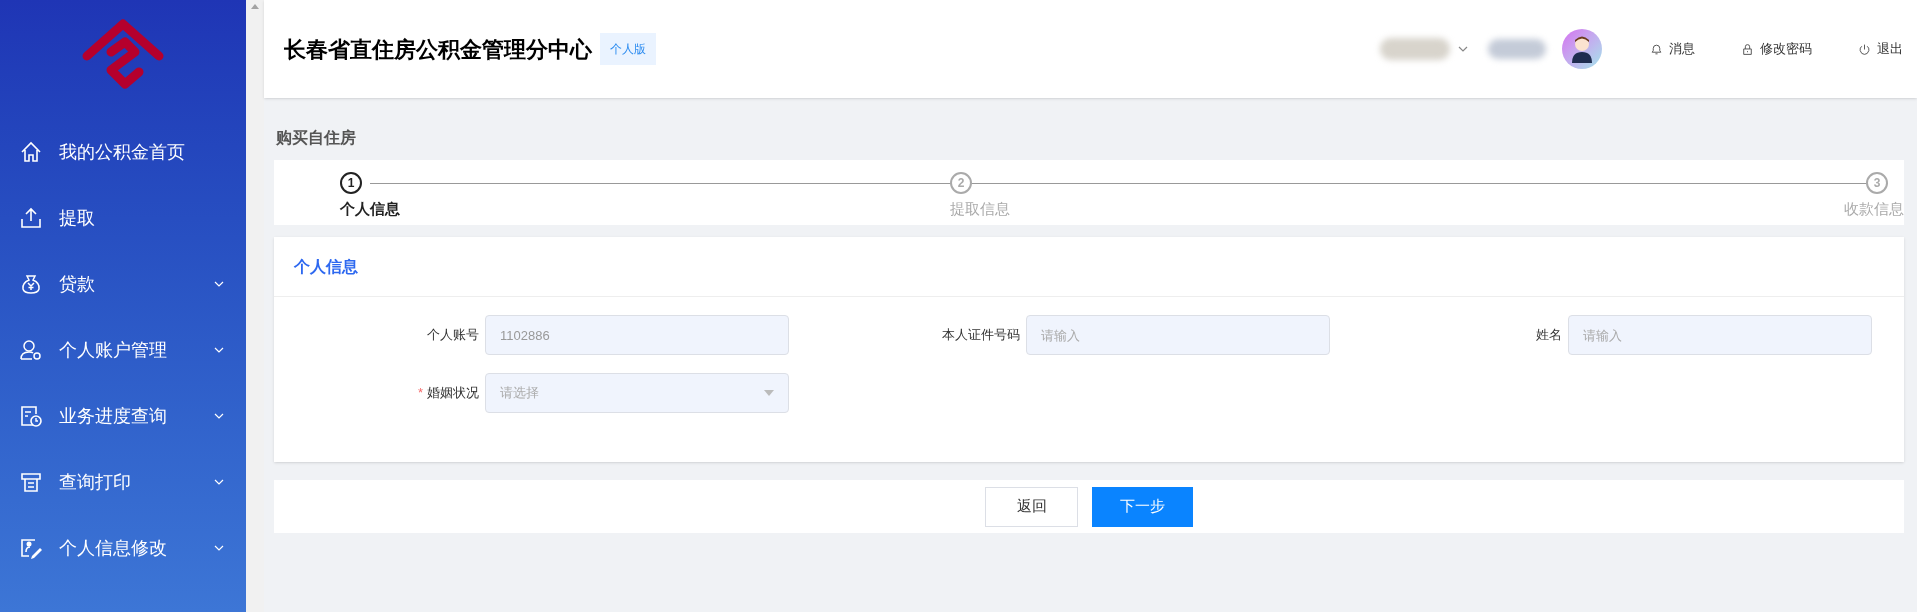 The width and height of the screenshot is (1917, 612). What do you see at coordinates (1776, 49) in the screenshot?
I see `header-link: 修改密码` at bounding box center [1776, 49].